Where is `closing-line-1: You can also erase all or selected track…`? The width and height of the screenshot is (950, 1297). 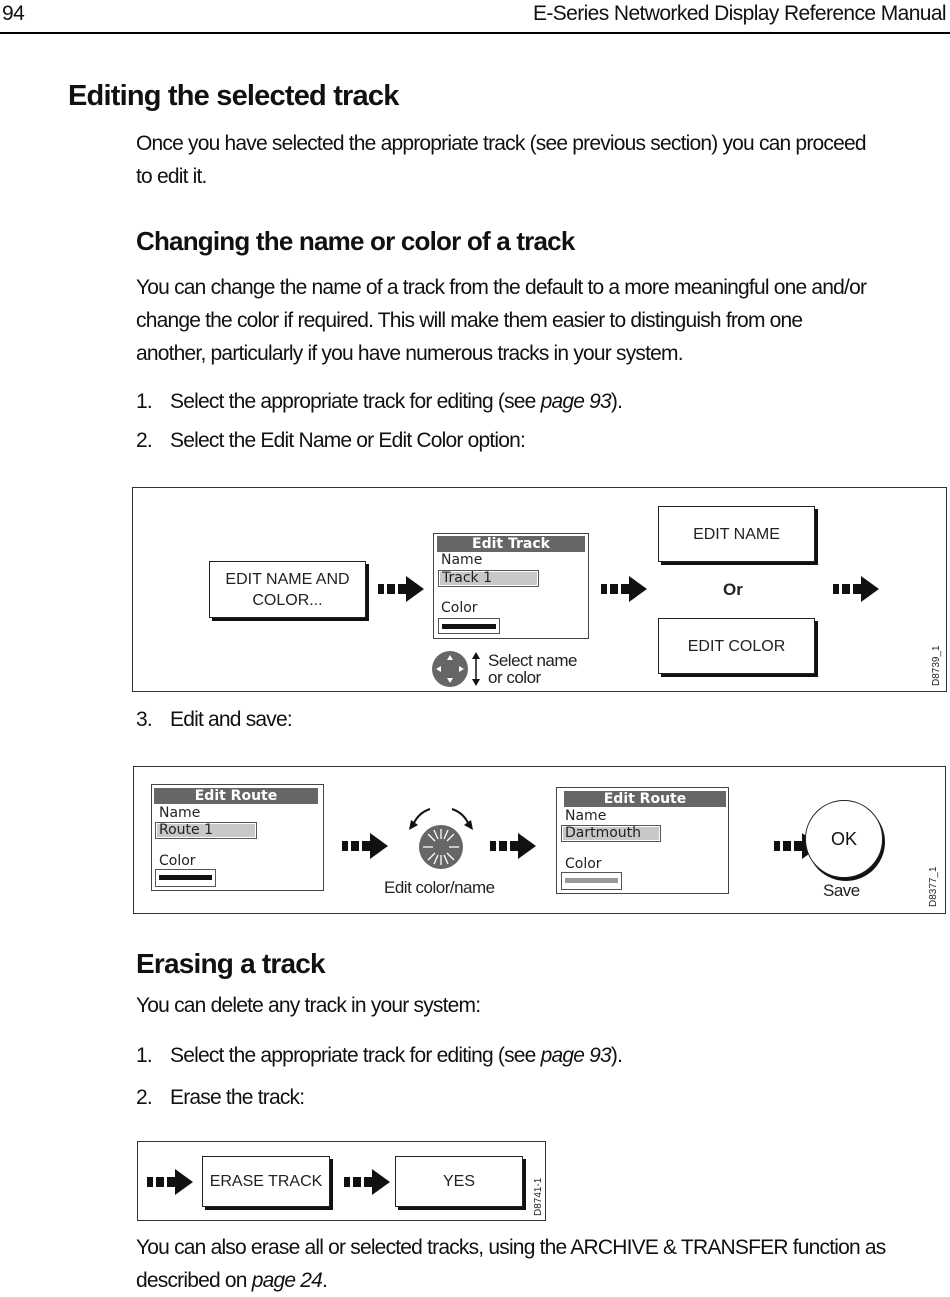
closing-line-1: You can also erase all or selected track… is located at coordinates (511, 1247).